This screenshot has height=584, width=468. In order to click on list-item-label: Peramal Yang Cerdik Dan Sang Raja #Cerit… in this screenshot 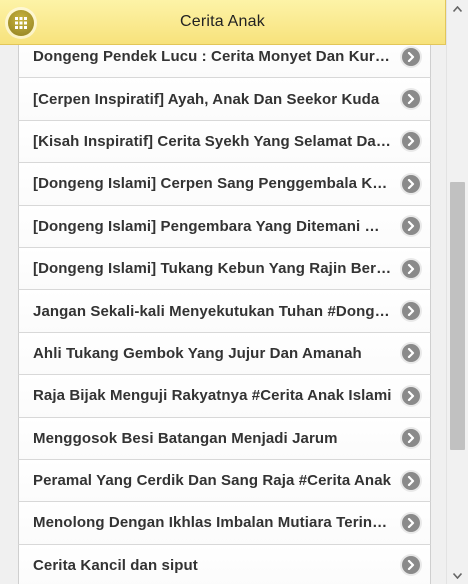, I will do `click(212, 481)`.